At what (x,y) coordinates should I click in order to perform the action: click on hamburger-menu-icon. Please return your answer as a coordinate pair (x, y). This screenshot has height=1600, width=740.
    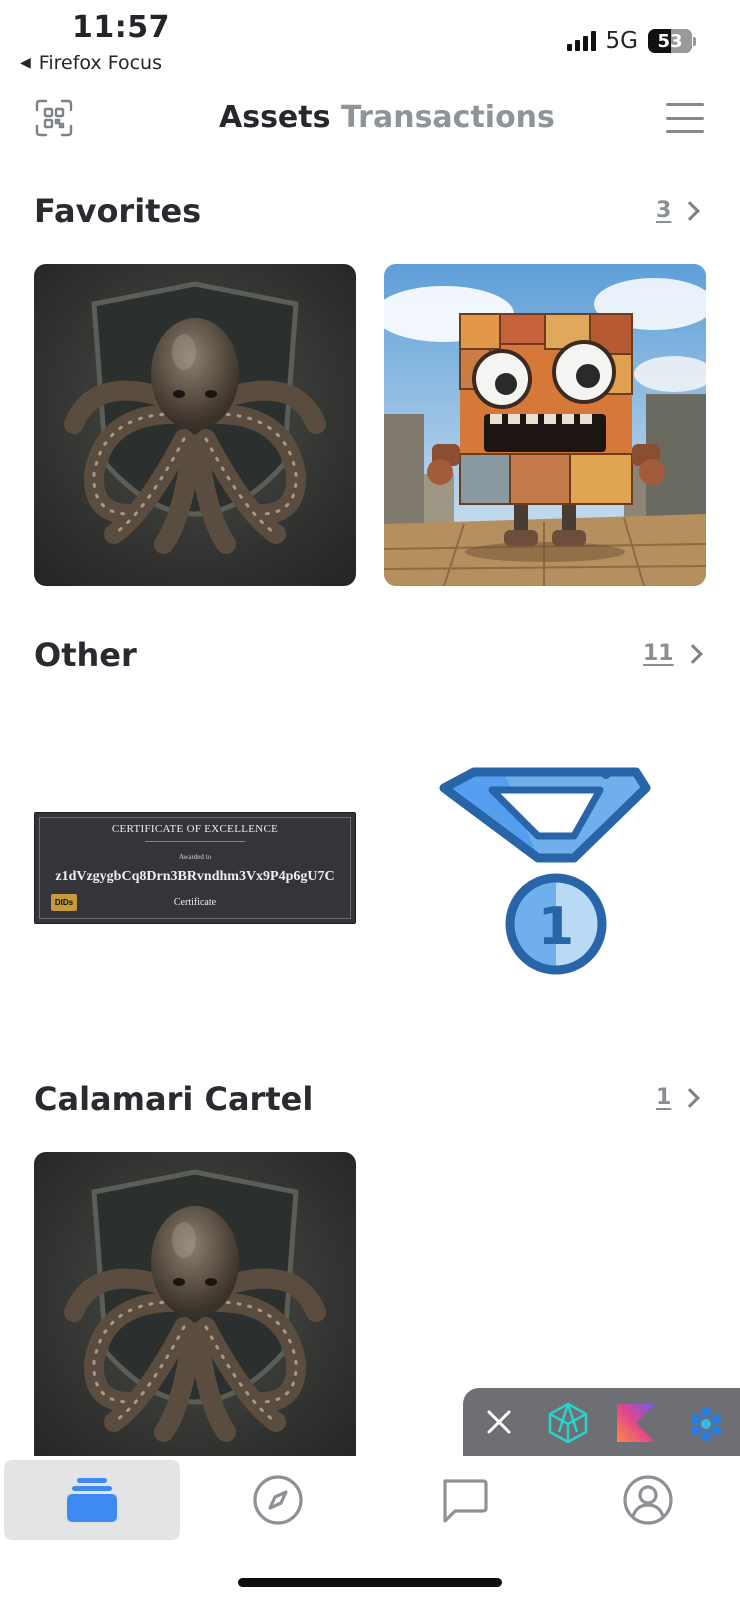
    Looking at the image, I should click on (685, 104).